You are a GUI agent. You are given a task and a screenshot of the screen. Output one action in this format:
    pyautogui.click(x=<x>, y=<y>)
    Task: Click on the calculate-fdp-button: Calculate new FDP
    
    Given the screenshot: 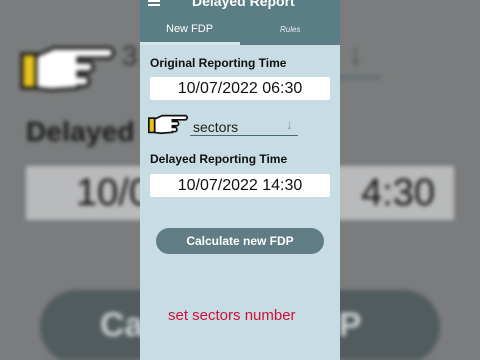 What is the action you would take?
    pyautogui.click(x=240, y=241)
    